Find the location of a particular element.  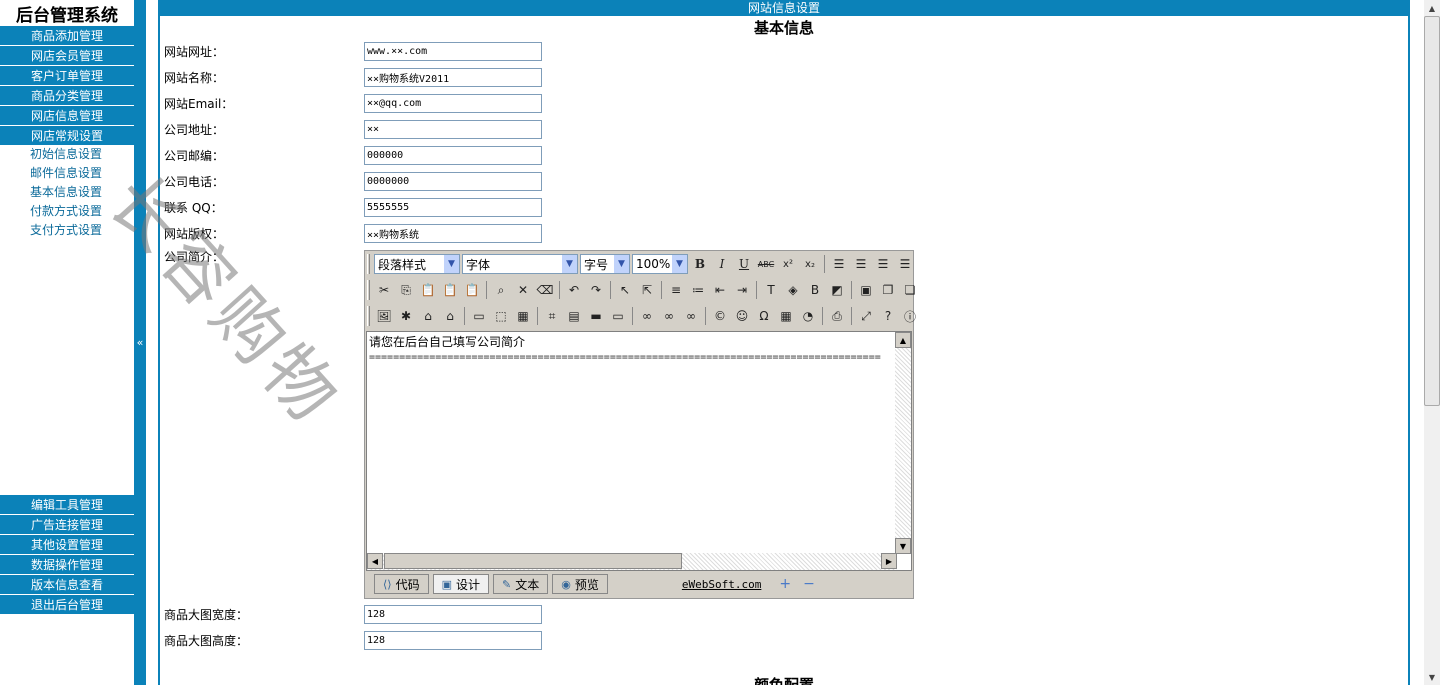

bulleted-list-icon: ≔ is located at coordinates (698, 290).